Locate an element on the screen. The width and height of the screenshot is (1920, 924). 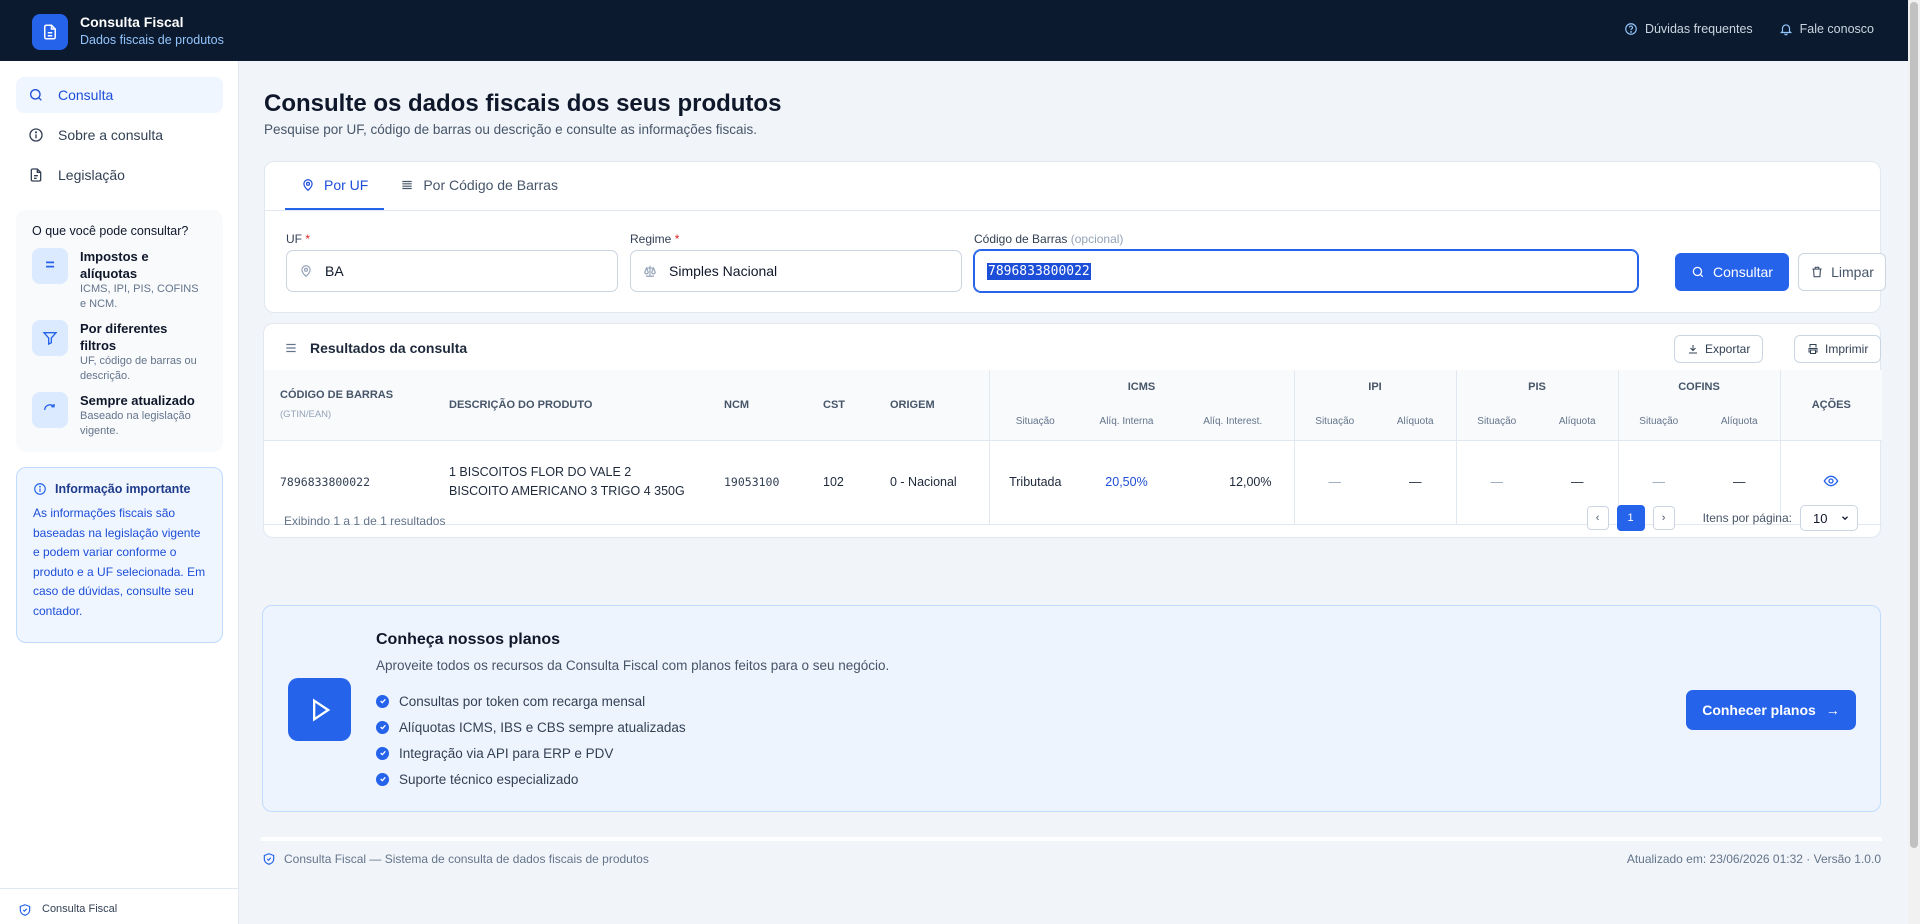
results-title: Resultados da consulta is located at coordinates (389, 348).